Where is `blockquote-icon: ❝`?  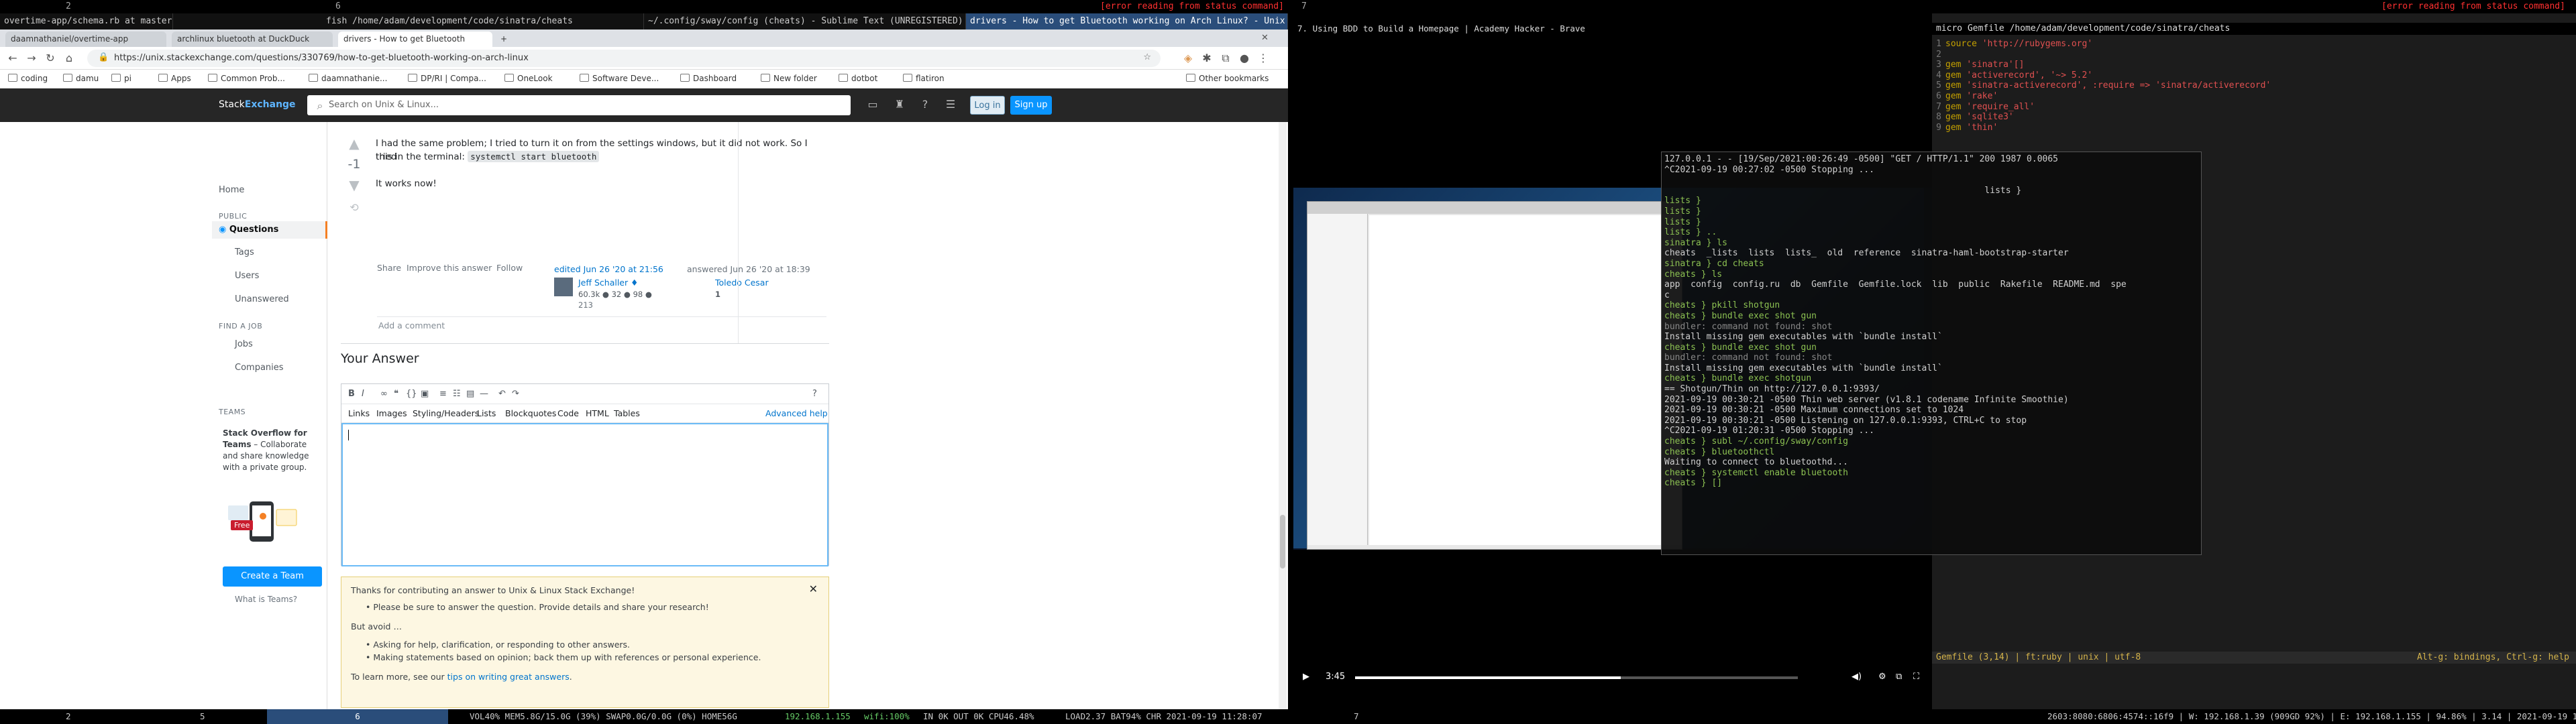
blockquote-icon: ❝ is located at coordinates (396, 394).